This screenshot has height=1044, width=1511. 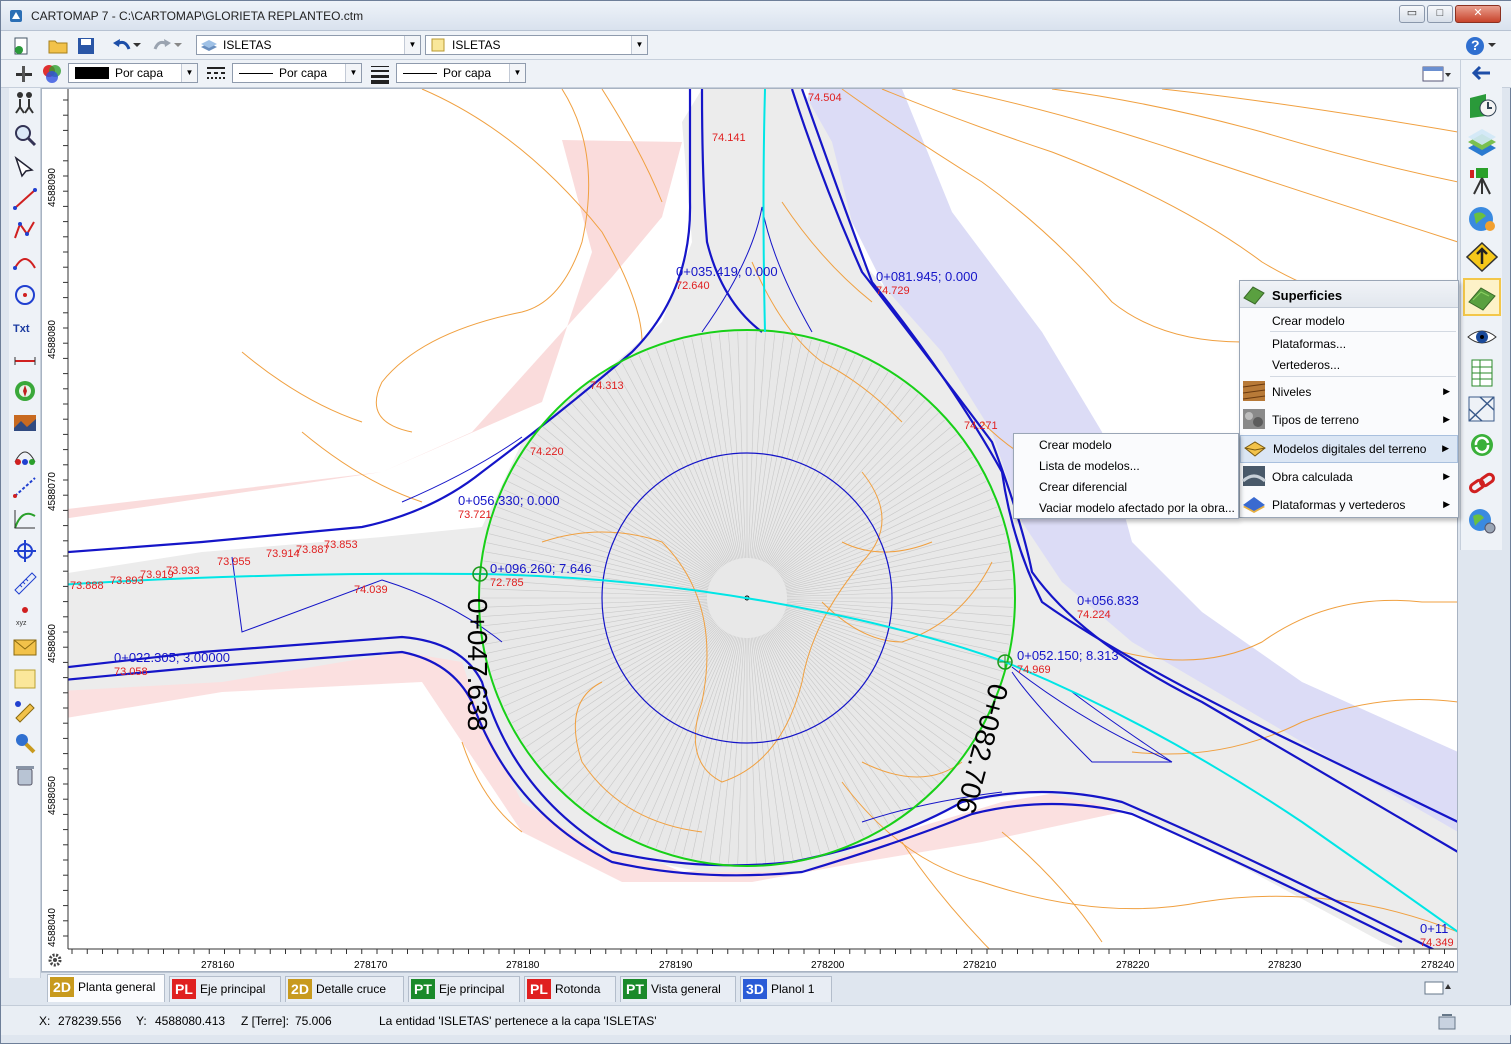 I want to click on open-folder-icon, so click(x=58, y=46).